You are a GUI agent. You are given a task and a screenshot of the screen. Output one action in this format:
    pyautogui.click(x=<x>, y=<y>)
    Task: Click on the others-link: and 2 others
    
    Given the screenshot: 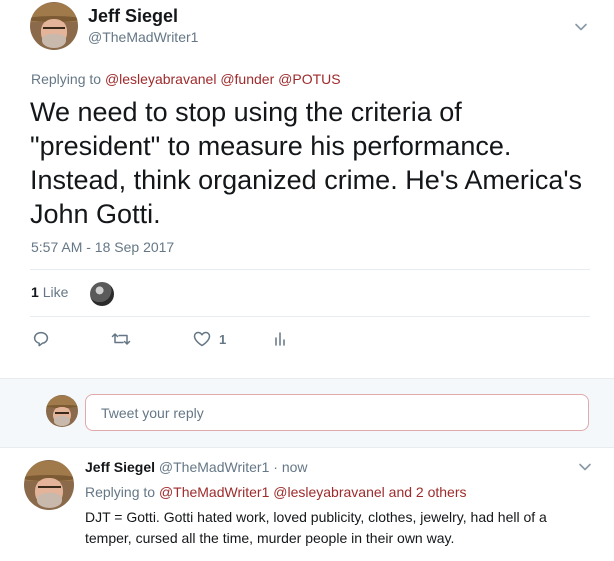 What is the action you would take?
    pyautogui.click(x=428, y=492)
    